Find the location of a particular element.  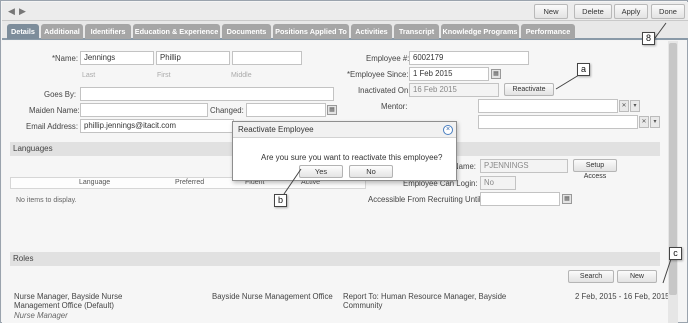

callout-c: c is located at coordinates (675, 253).